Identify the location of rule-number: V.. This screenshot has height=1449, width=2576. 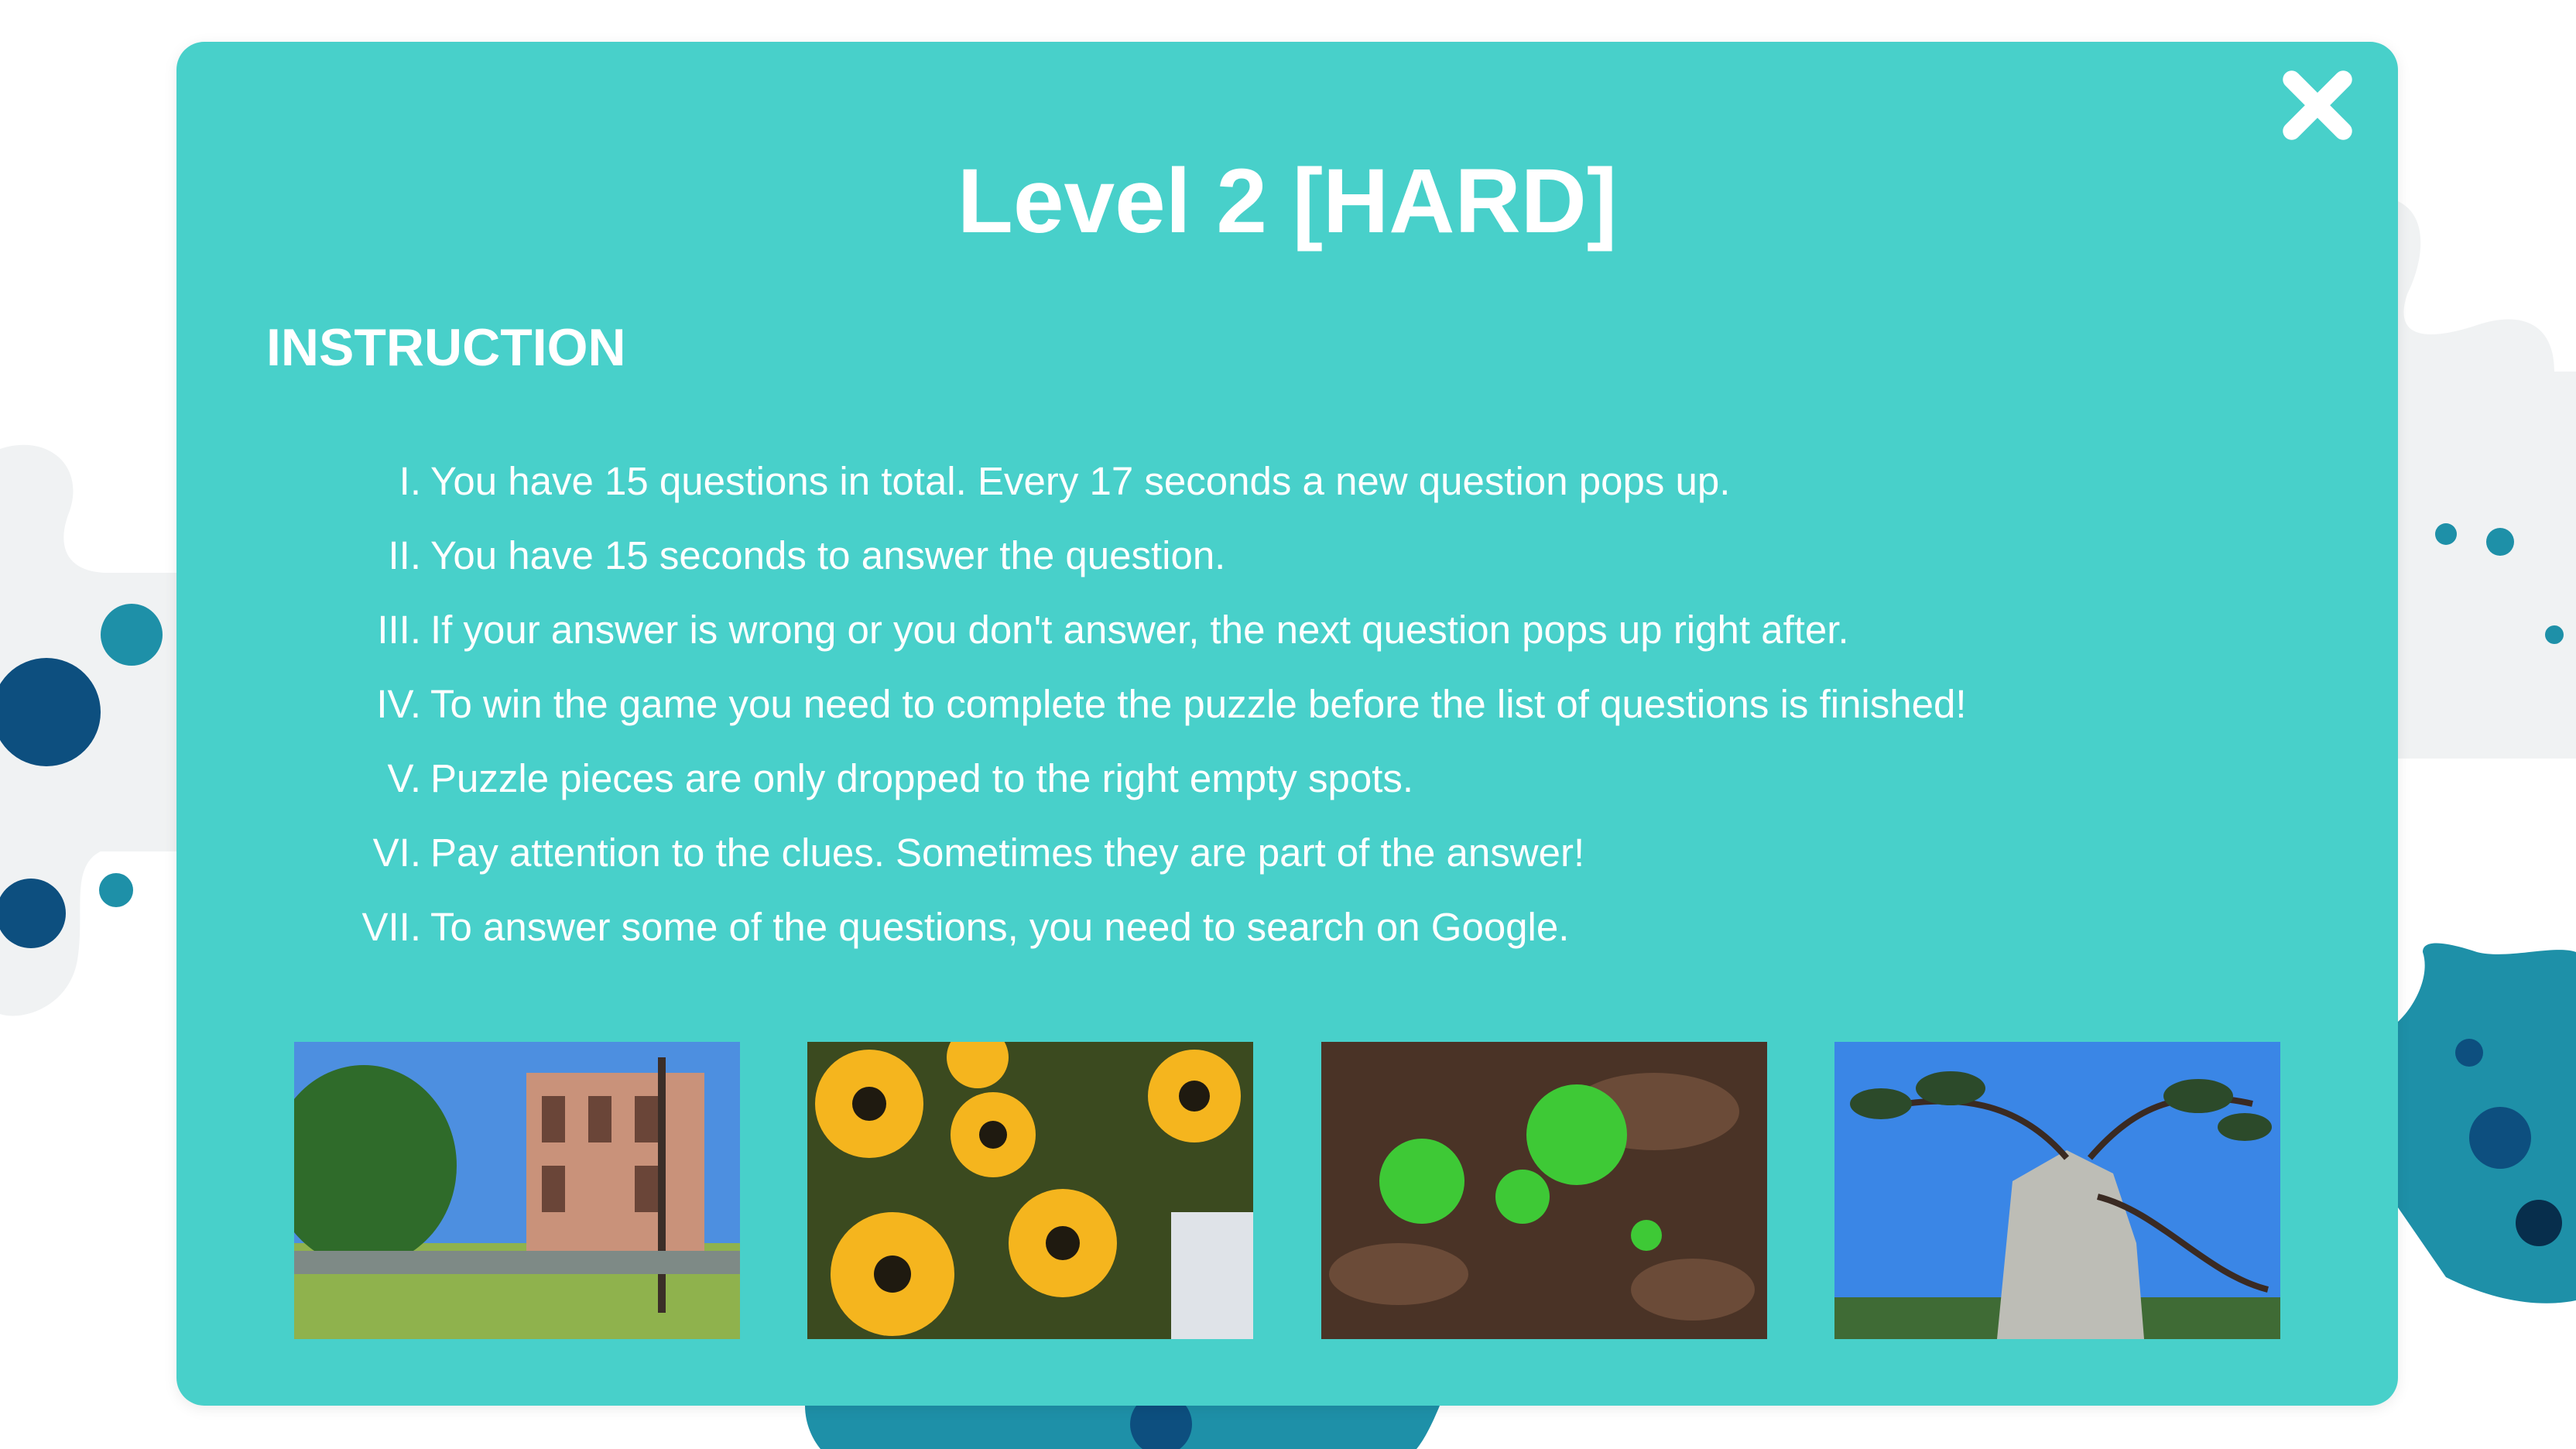
(404, 778).